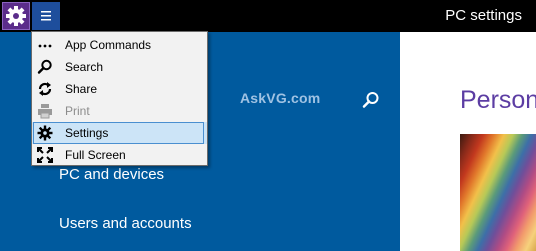  Describe the element at coordinates (119, 111) in the screenshot. I see `menu-item-print: Print` at that location.